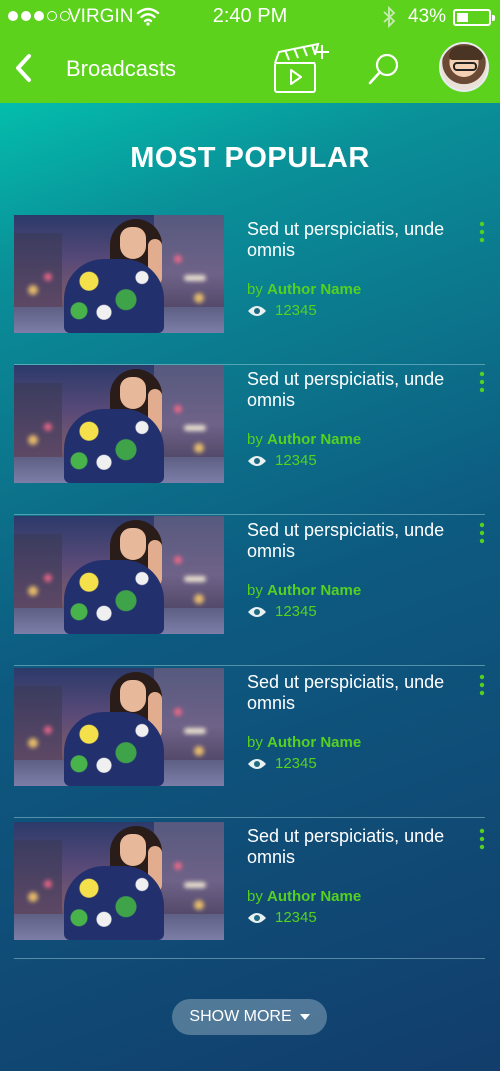  Describe the element at coordinates (250, 16) in the screenshot. I see `status-bar: VIRGIN 2:40 PM 43%` at that location.